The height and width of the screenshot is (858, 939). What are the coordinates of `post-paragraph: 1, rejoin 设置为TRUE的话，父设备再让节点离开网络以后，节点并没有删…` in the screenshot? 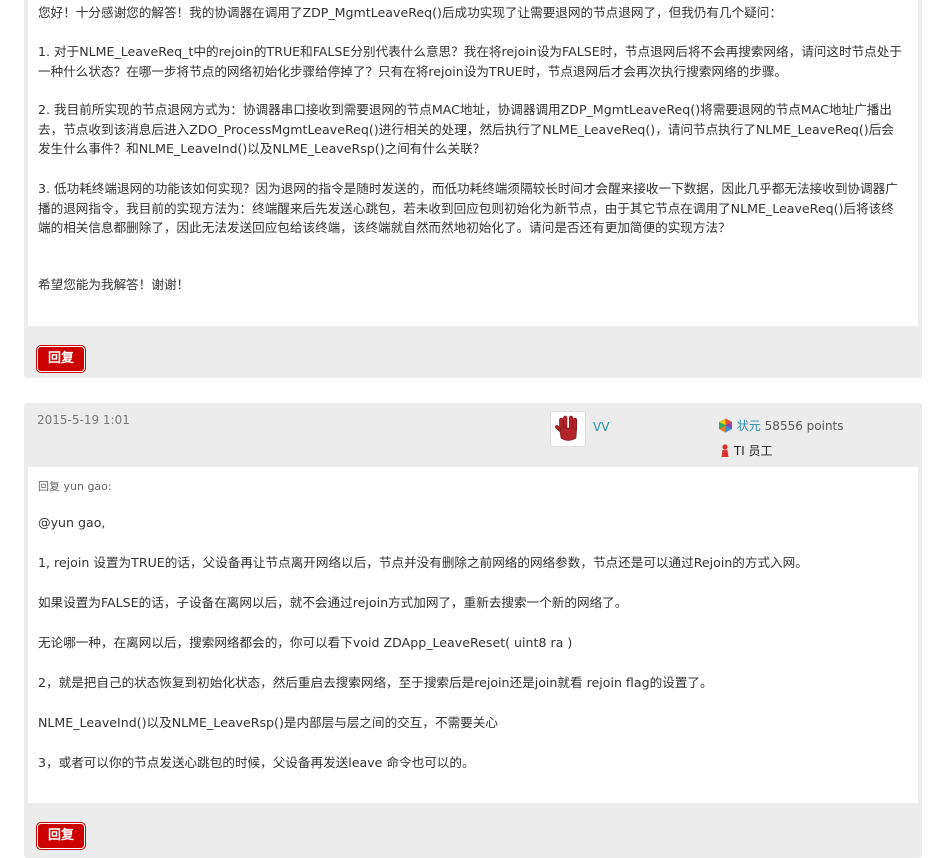 It's located at (423, 562).